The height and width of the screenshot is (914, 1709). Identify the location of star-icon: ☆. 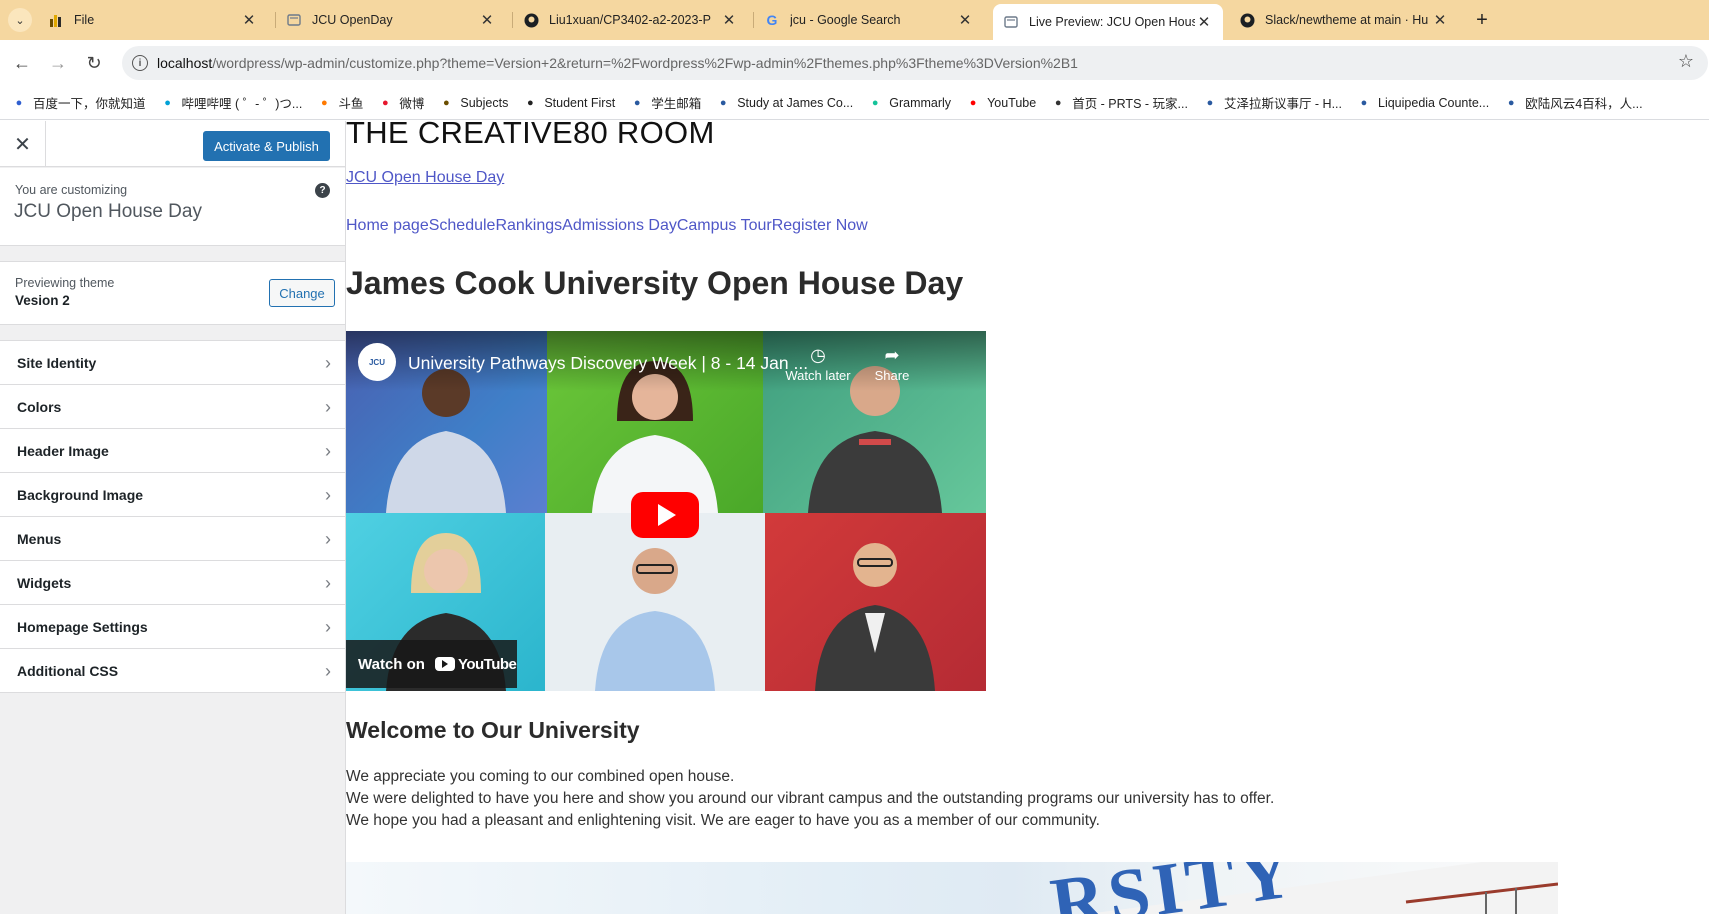
(1686, 61).